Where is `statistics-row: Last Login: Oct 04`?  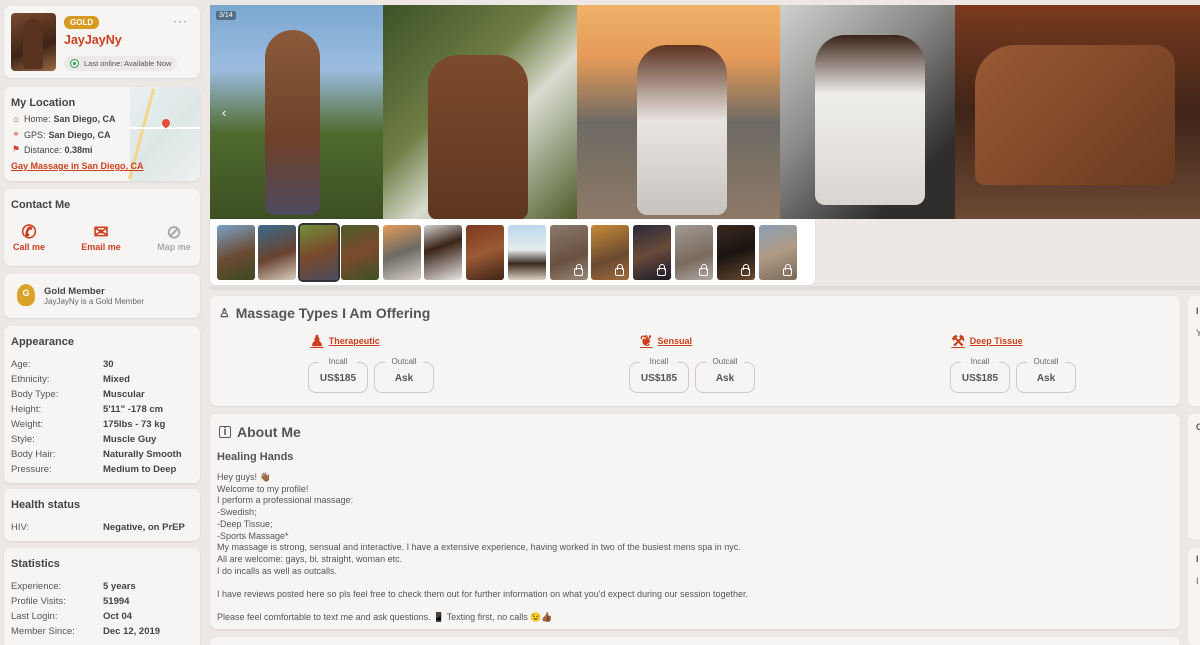
statistics-row: Last Login: Oct 04 is located at coordinates (72, 616).